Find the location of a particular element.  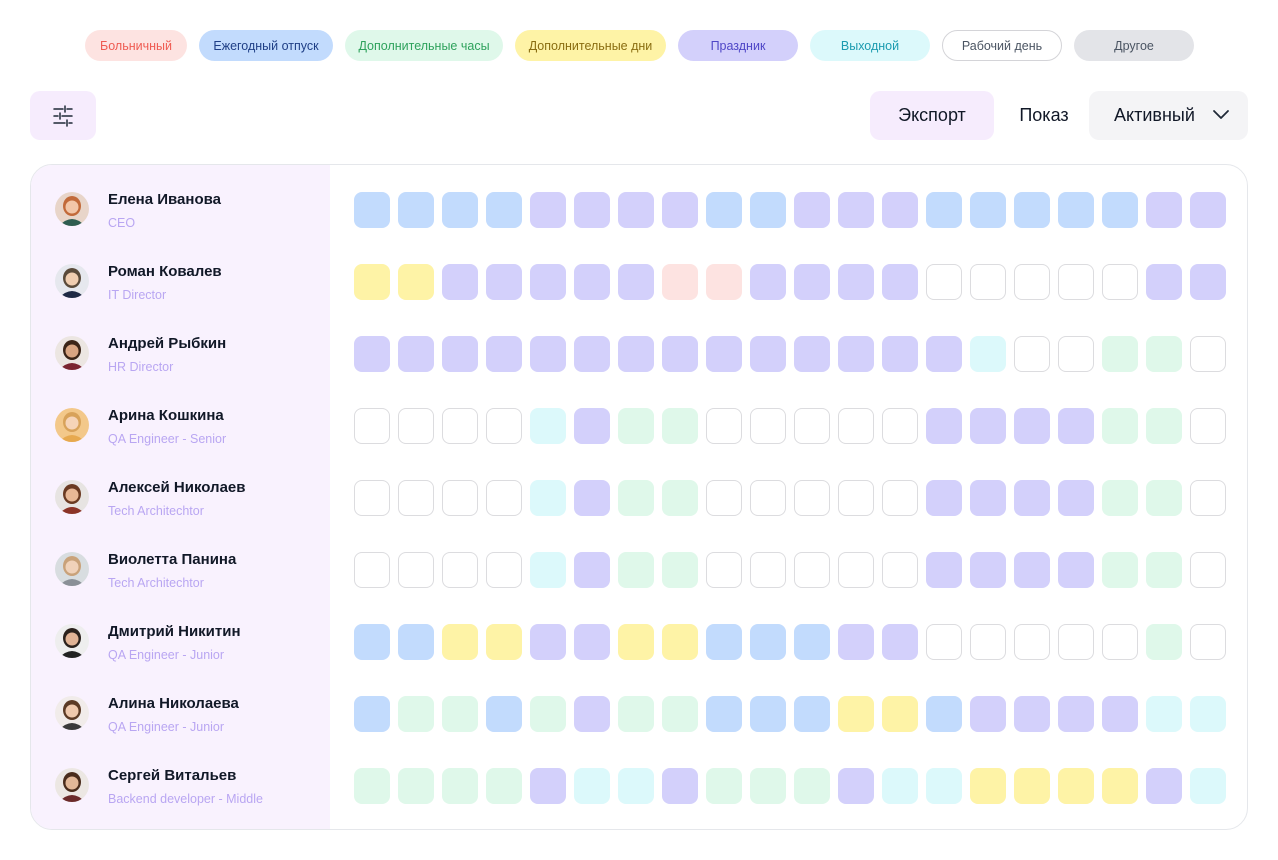

export-button: Экспорт is located at coordinates (932, 115).